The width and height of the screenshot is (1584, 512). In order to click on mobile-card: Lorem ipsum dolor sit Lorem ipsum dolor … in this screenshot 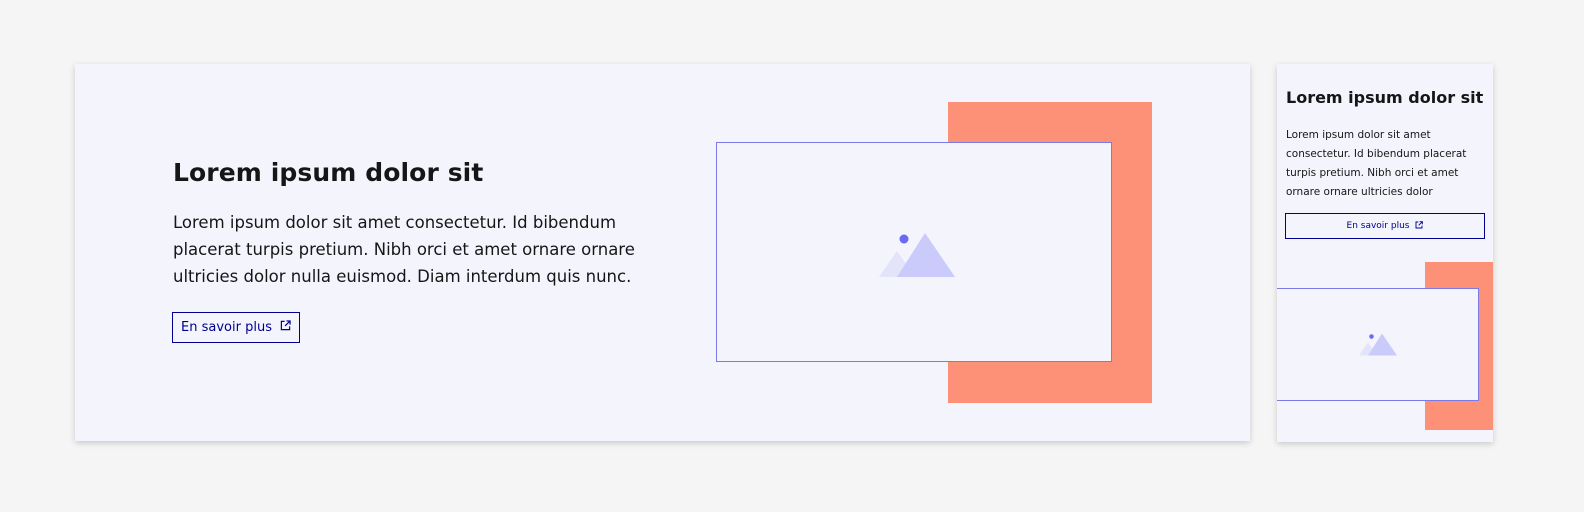, I will do `click(1385, 253)`.